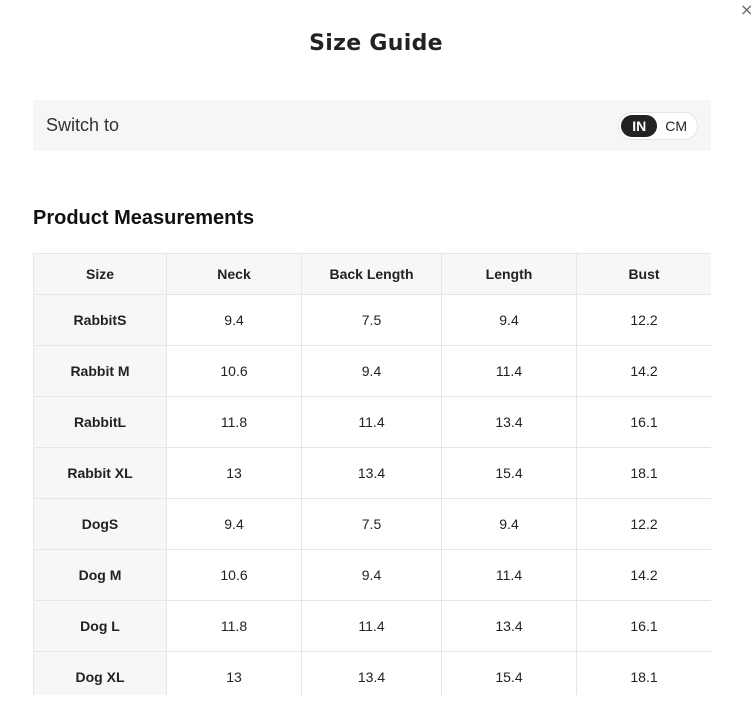 The height and width of the screenshot is (713, 752). What do you see at coordinates (376, 43) in the screenshot?
I see `modal-title: Size Guide` at bounding box center [376, 43].